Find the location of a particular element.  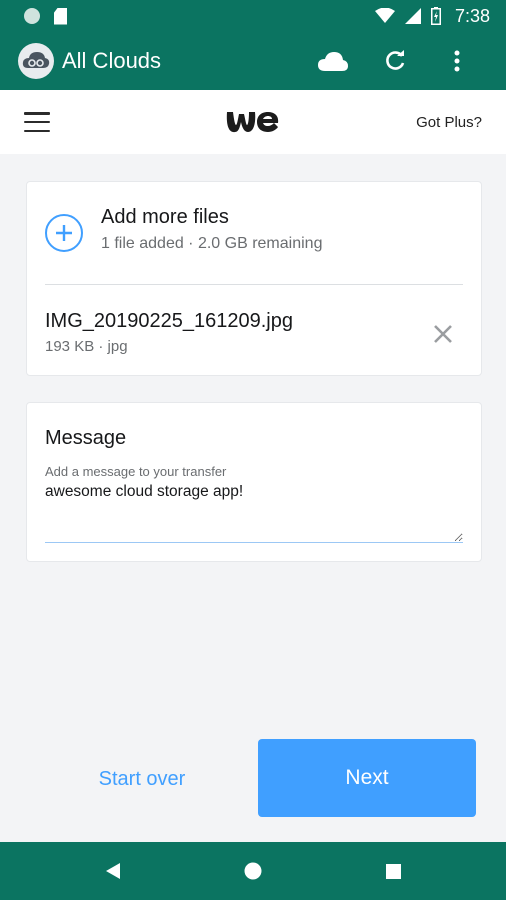

signal-icon is located at coordinates (412, 16).